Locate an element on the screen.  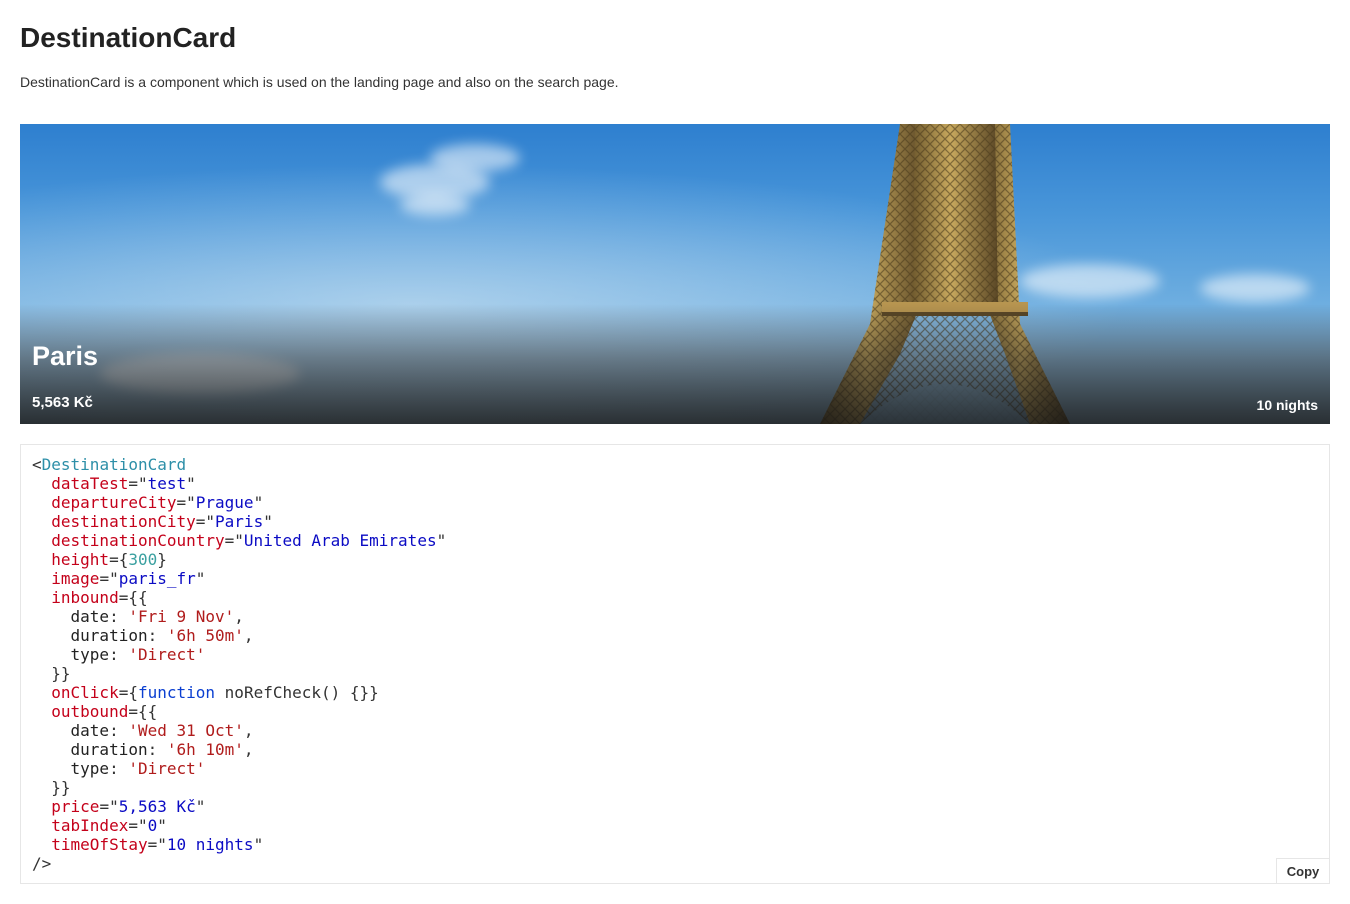
page-title: DestinationCard is located at coordinates (128, 37).